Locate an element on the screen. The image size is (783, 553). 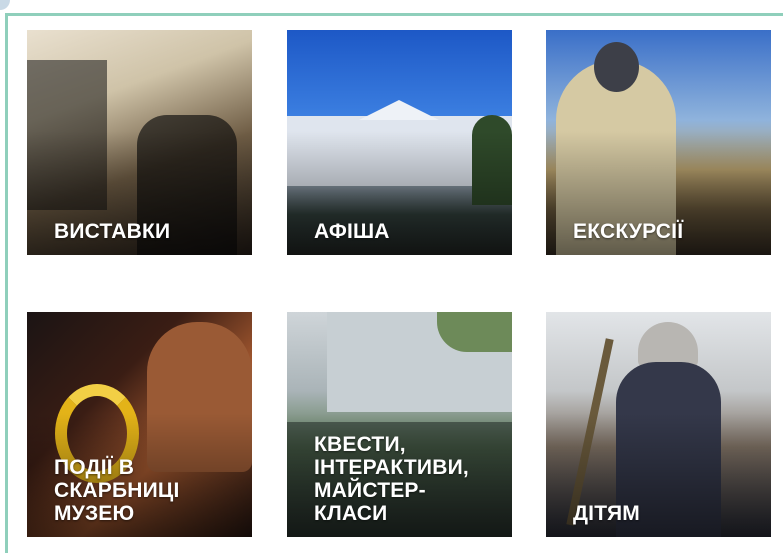
tile-label-for-children: ДІТЯМ is located at coordinates (606, 513).